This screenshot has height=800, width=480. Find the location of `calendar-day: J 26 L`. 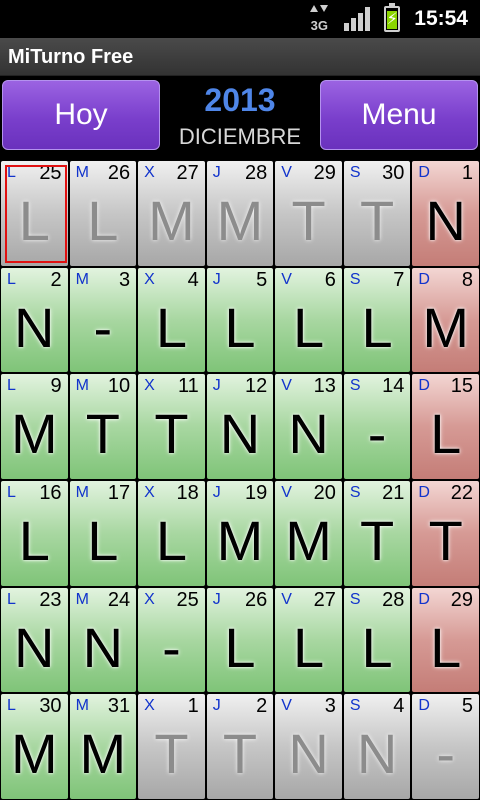

calendar-day: J 26 L is located at coordinates (240, 640).